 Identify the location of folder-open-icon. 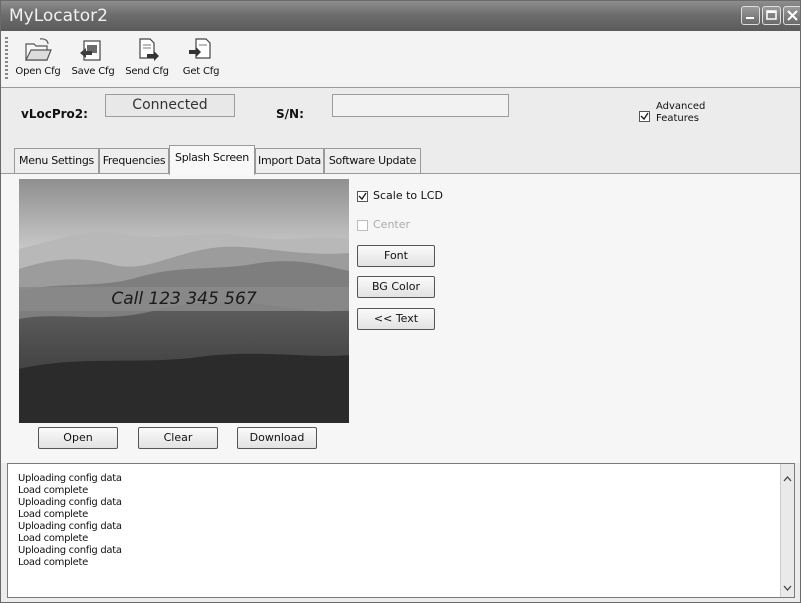
(38, 49).